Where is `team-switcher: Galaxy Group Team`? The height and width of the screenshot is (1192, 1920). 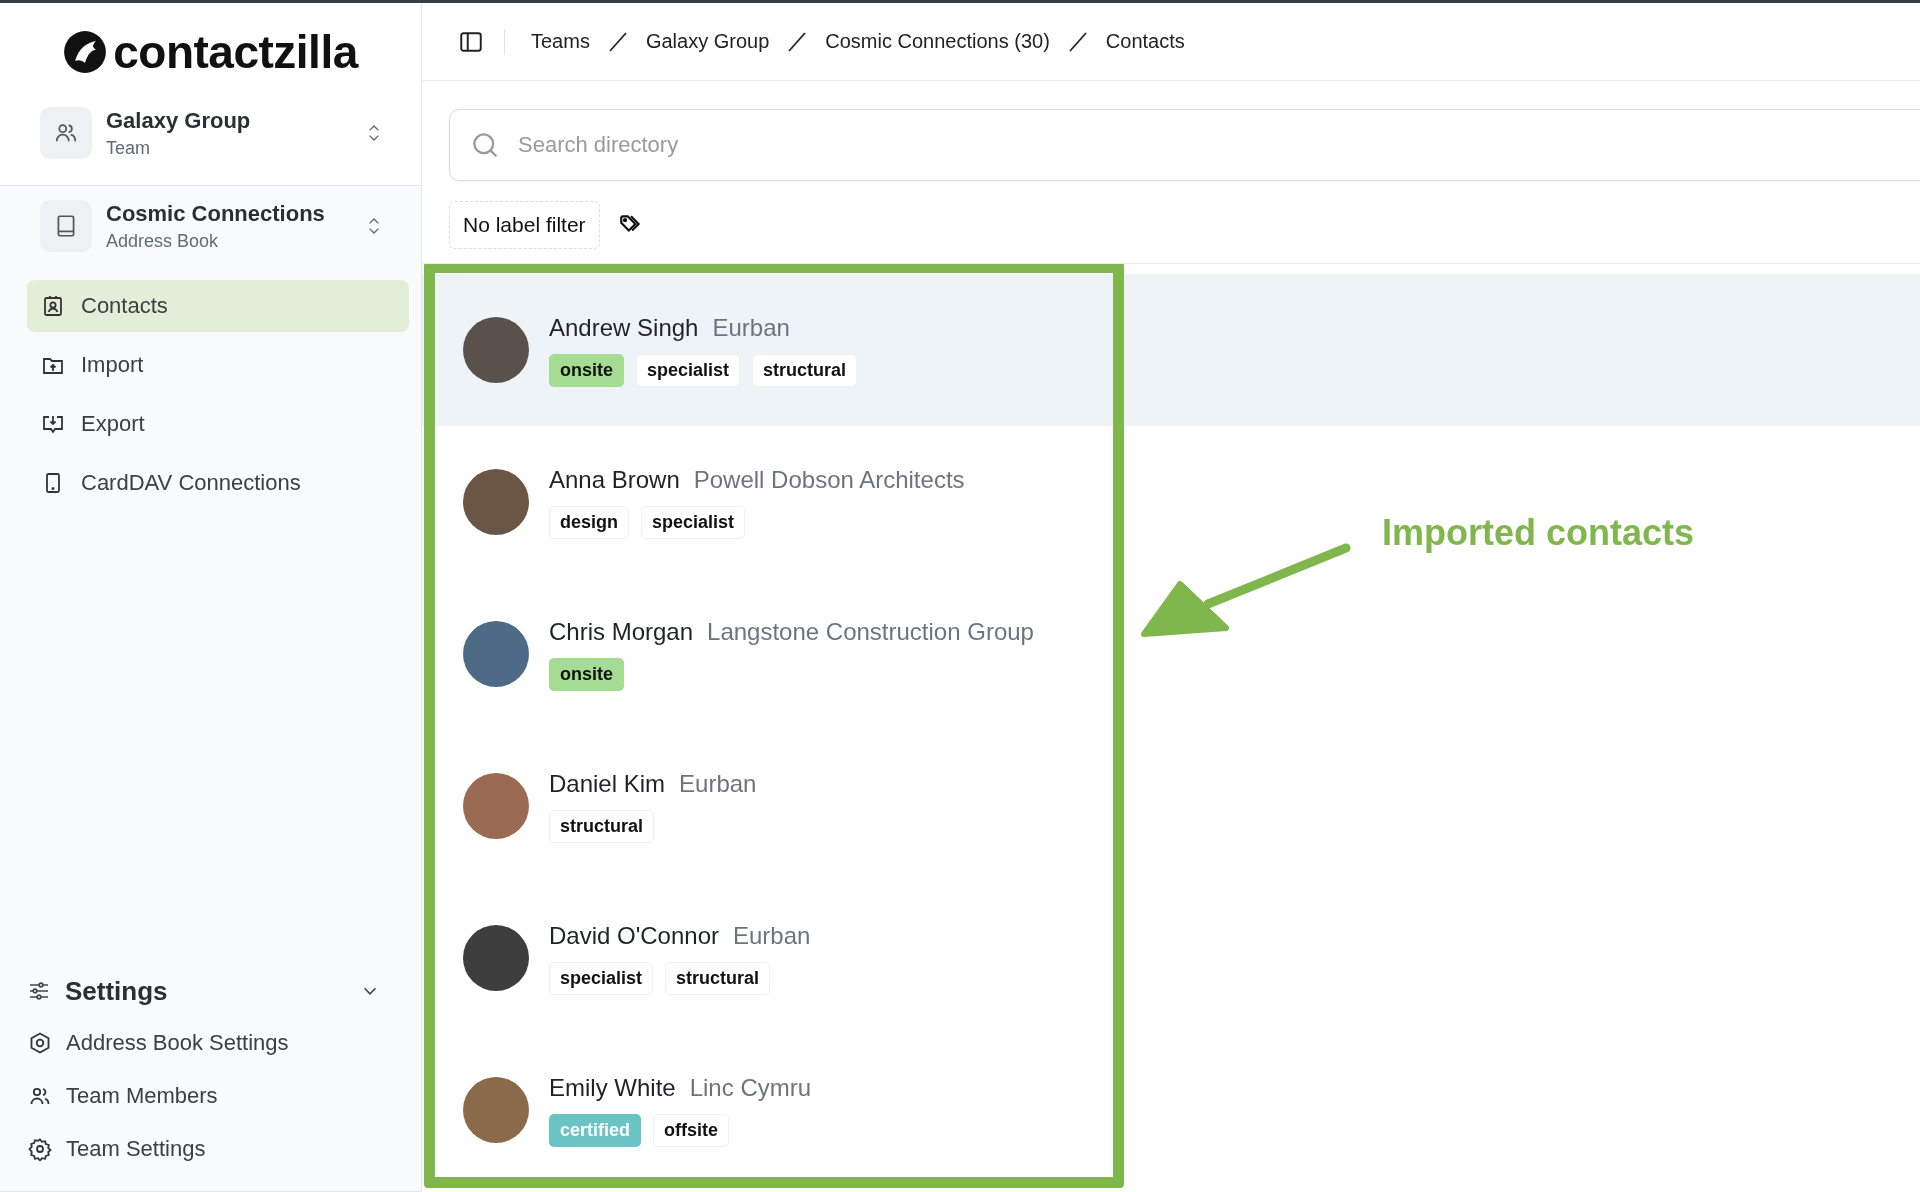 team-switcher: Galaxy Group Team is located at coordinates (210, 133).